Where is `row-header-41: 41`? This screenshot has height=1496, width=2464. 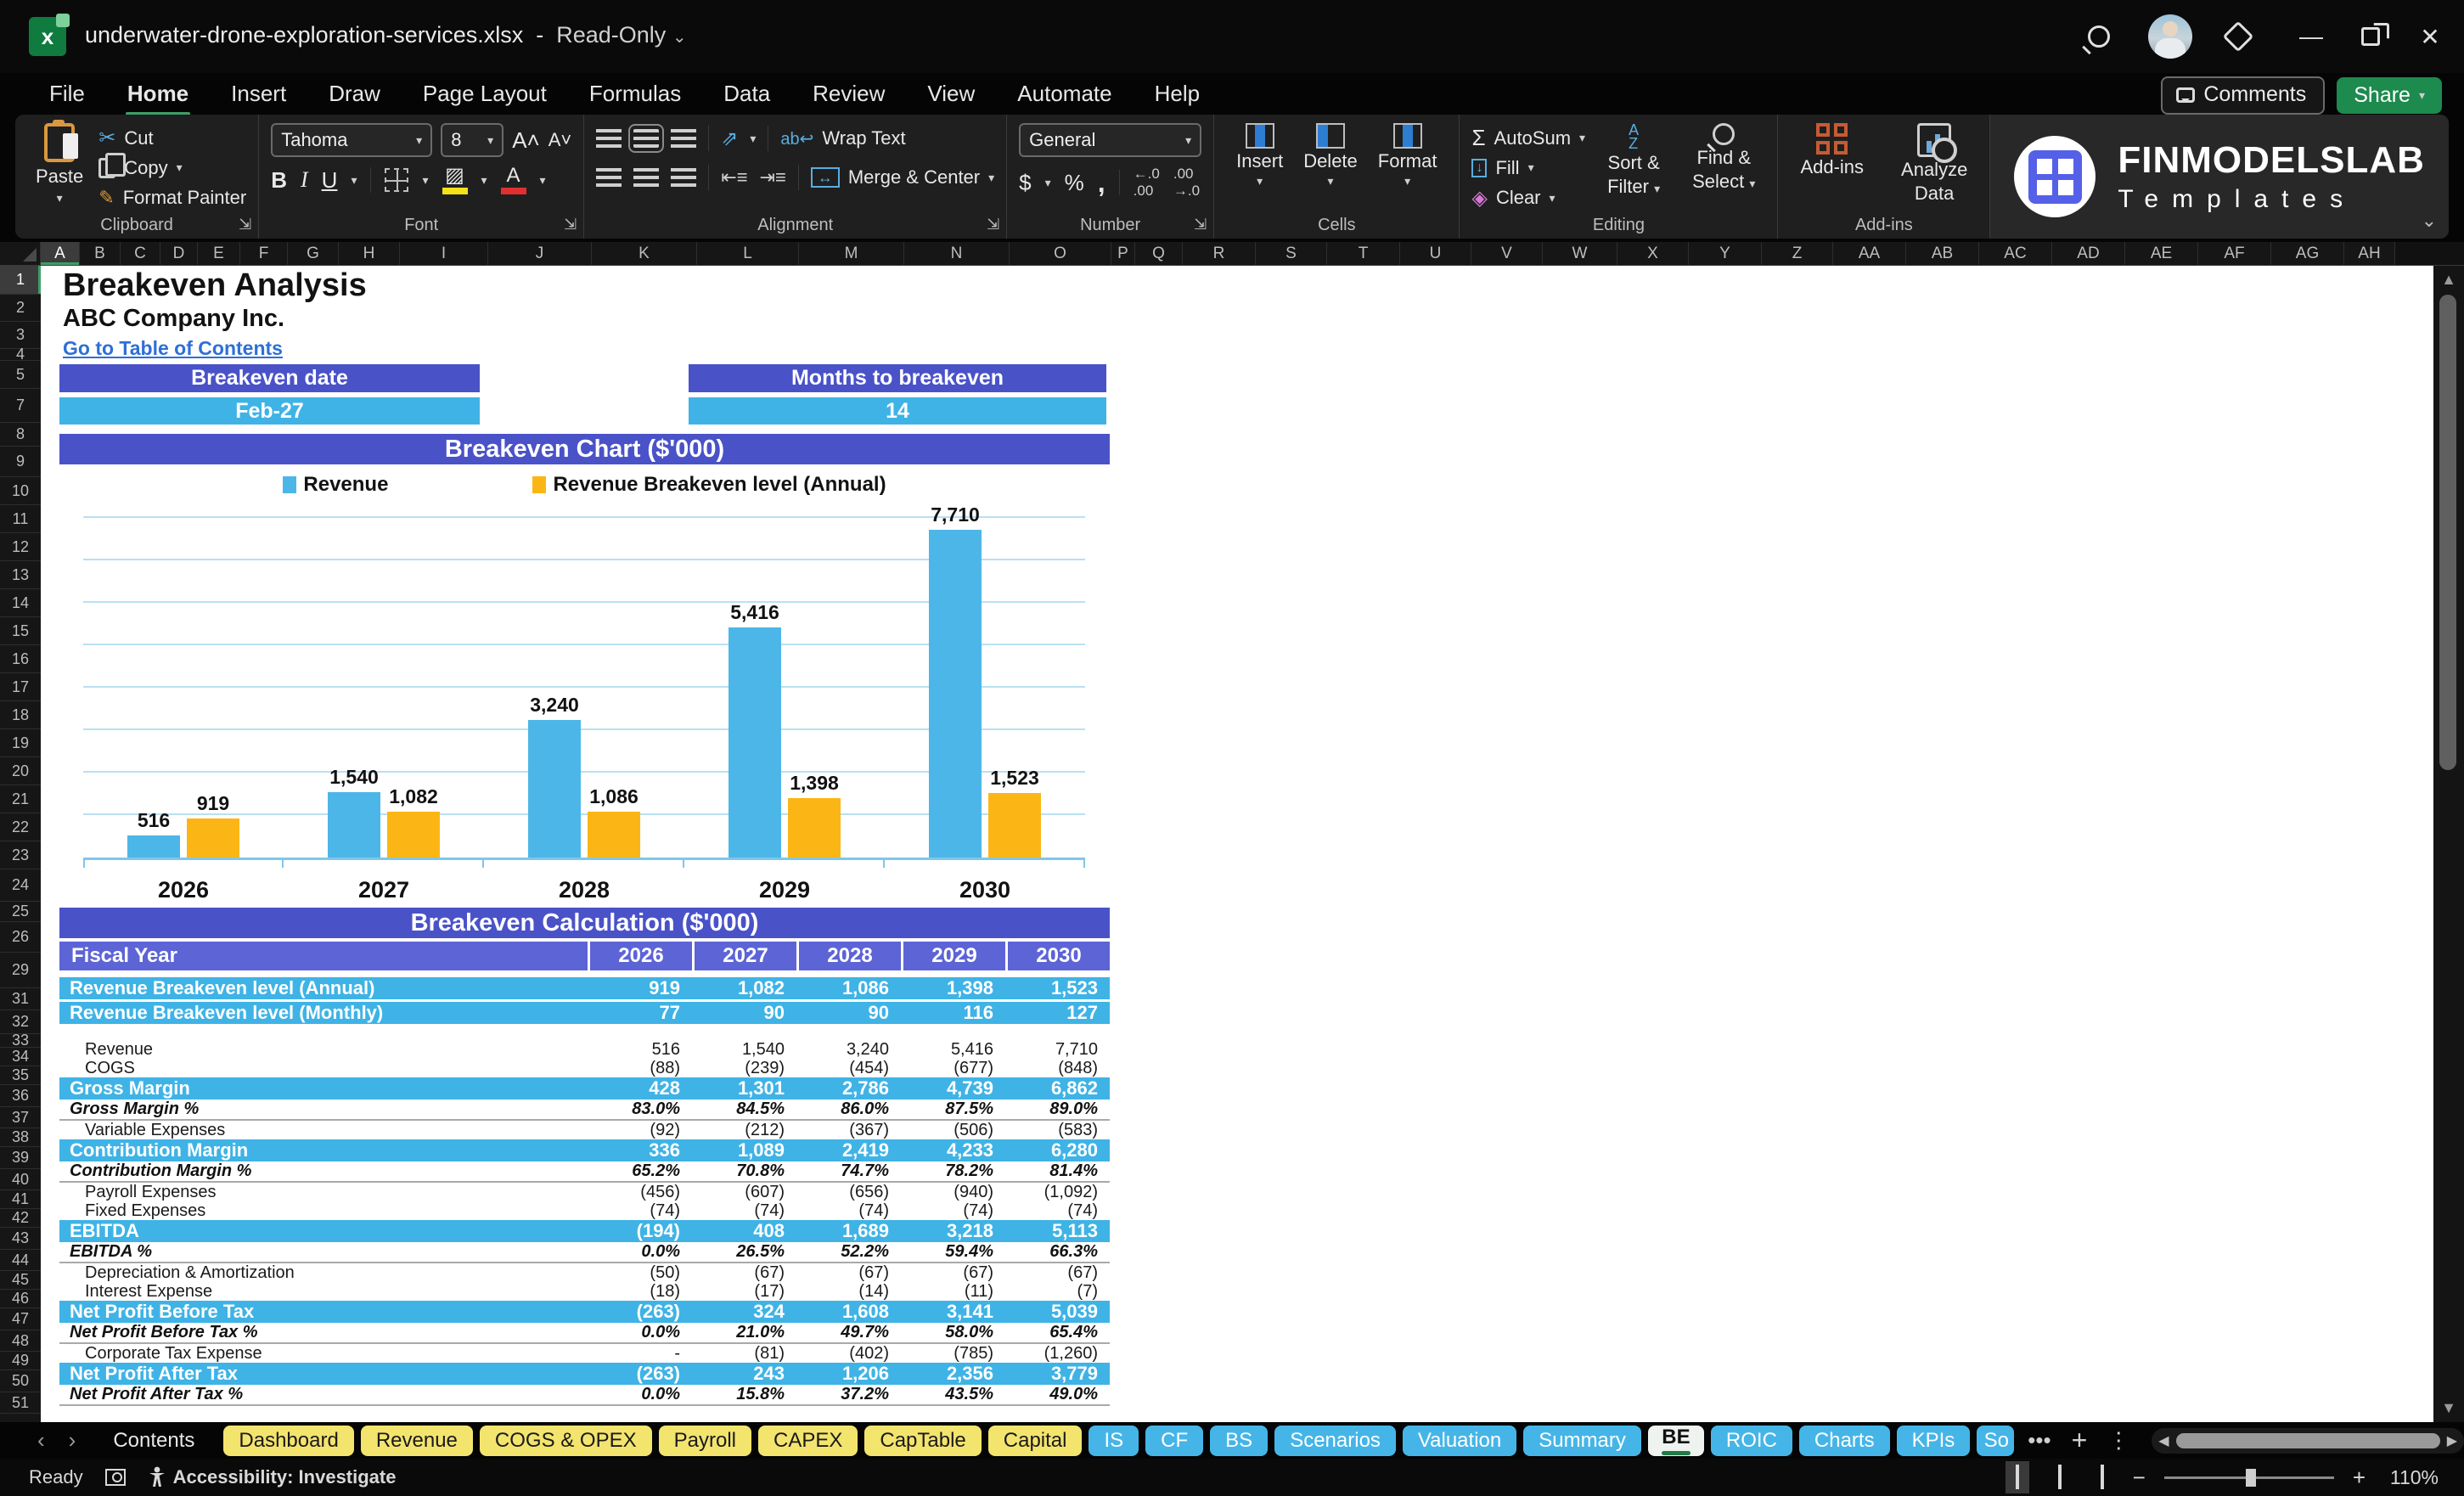
row-header-41: 41 is located at coordinates (20, 1199).